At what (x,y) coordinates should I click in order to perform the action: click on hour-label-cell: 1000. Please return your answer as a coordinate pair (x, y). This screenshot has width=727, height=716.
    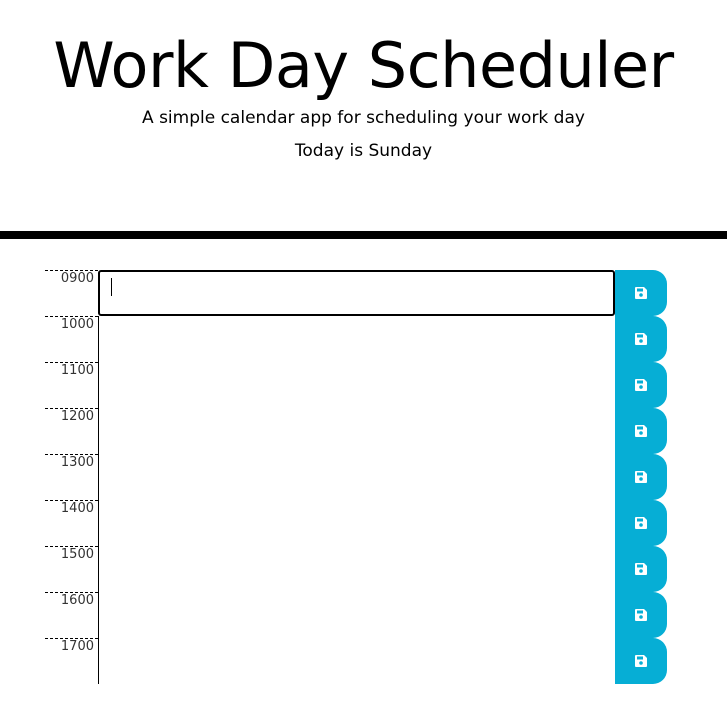
    Looking at the image, I should click on (71, 339).